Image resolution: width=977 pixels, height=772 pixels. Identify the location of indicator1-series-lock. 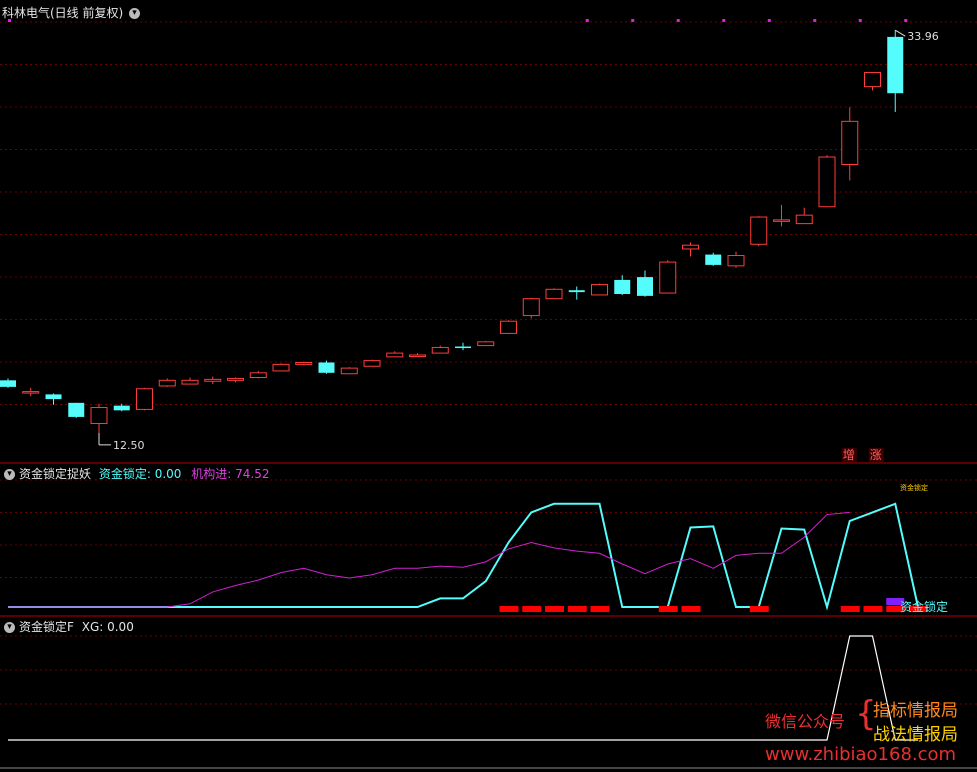
(463, 556).